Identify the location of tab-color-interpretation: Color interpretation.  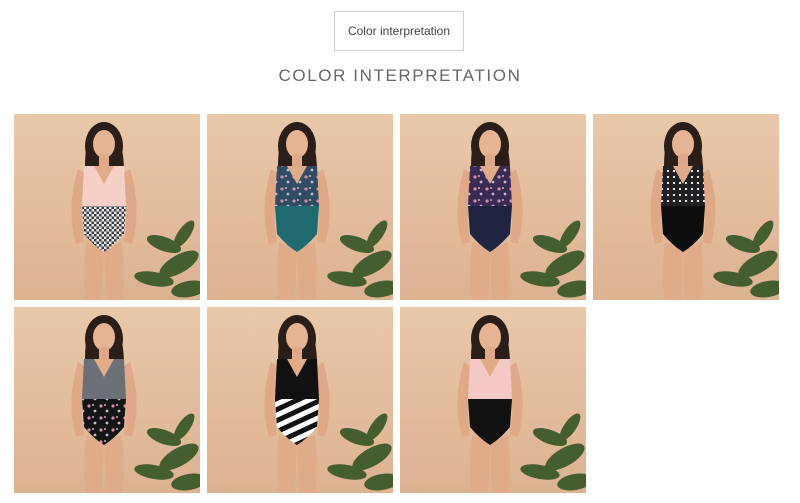
(399, 31).